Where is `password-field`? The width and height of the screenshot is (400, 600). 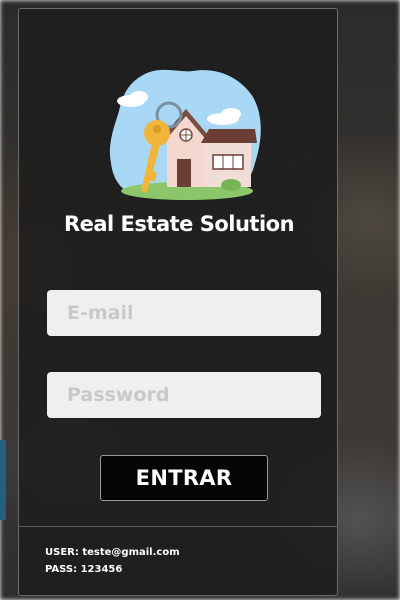 password-field is located at coordinates (184, 395).